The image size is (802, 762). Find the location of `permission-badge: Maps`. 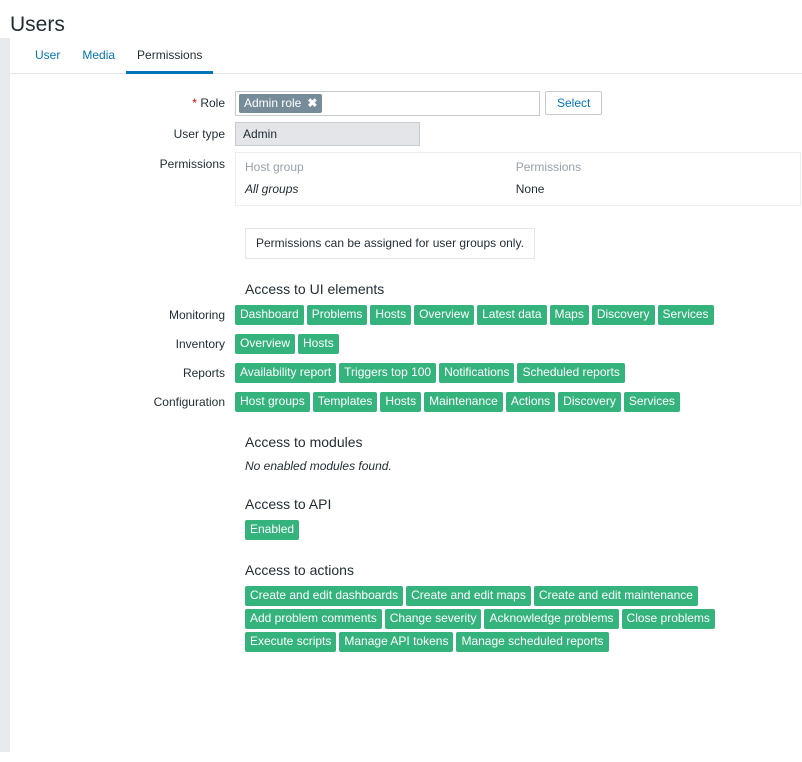

permission-badge: Maps is located at coordinates (569, 315).